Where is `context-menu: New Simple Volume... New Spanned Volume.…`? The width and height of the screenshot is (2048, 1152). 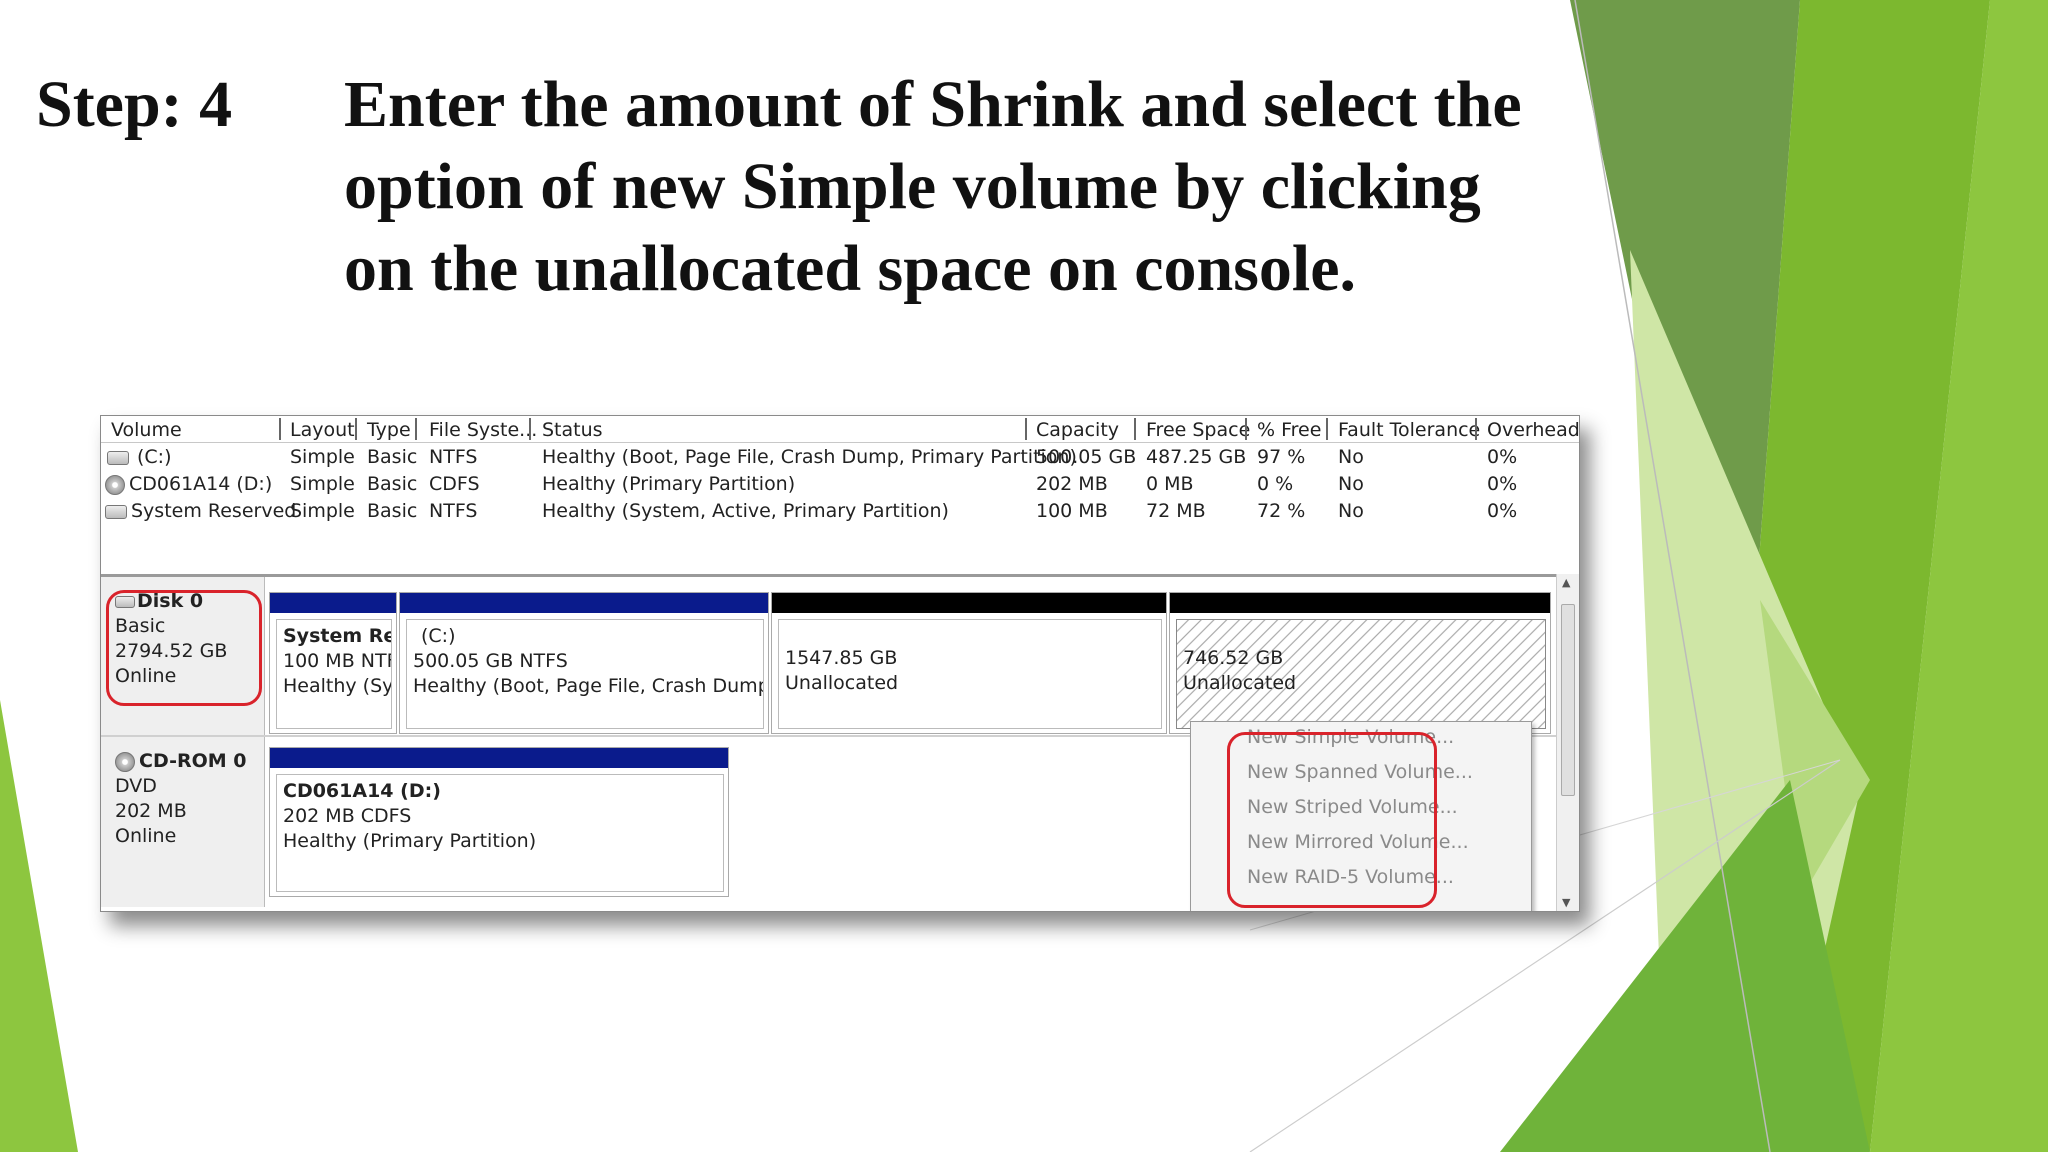 context-menu: New Simple Volume... New Spanned Volume.… is located at coordinates (1361, 816).